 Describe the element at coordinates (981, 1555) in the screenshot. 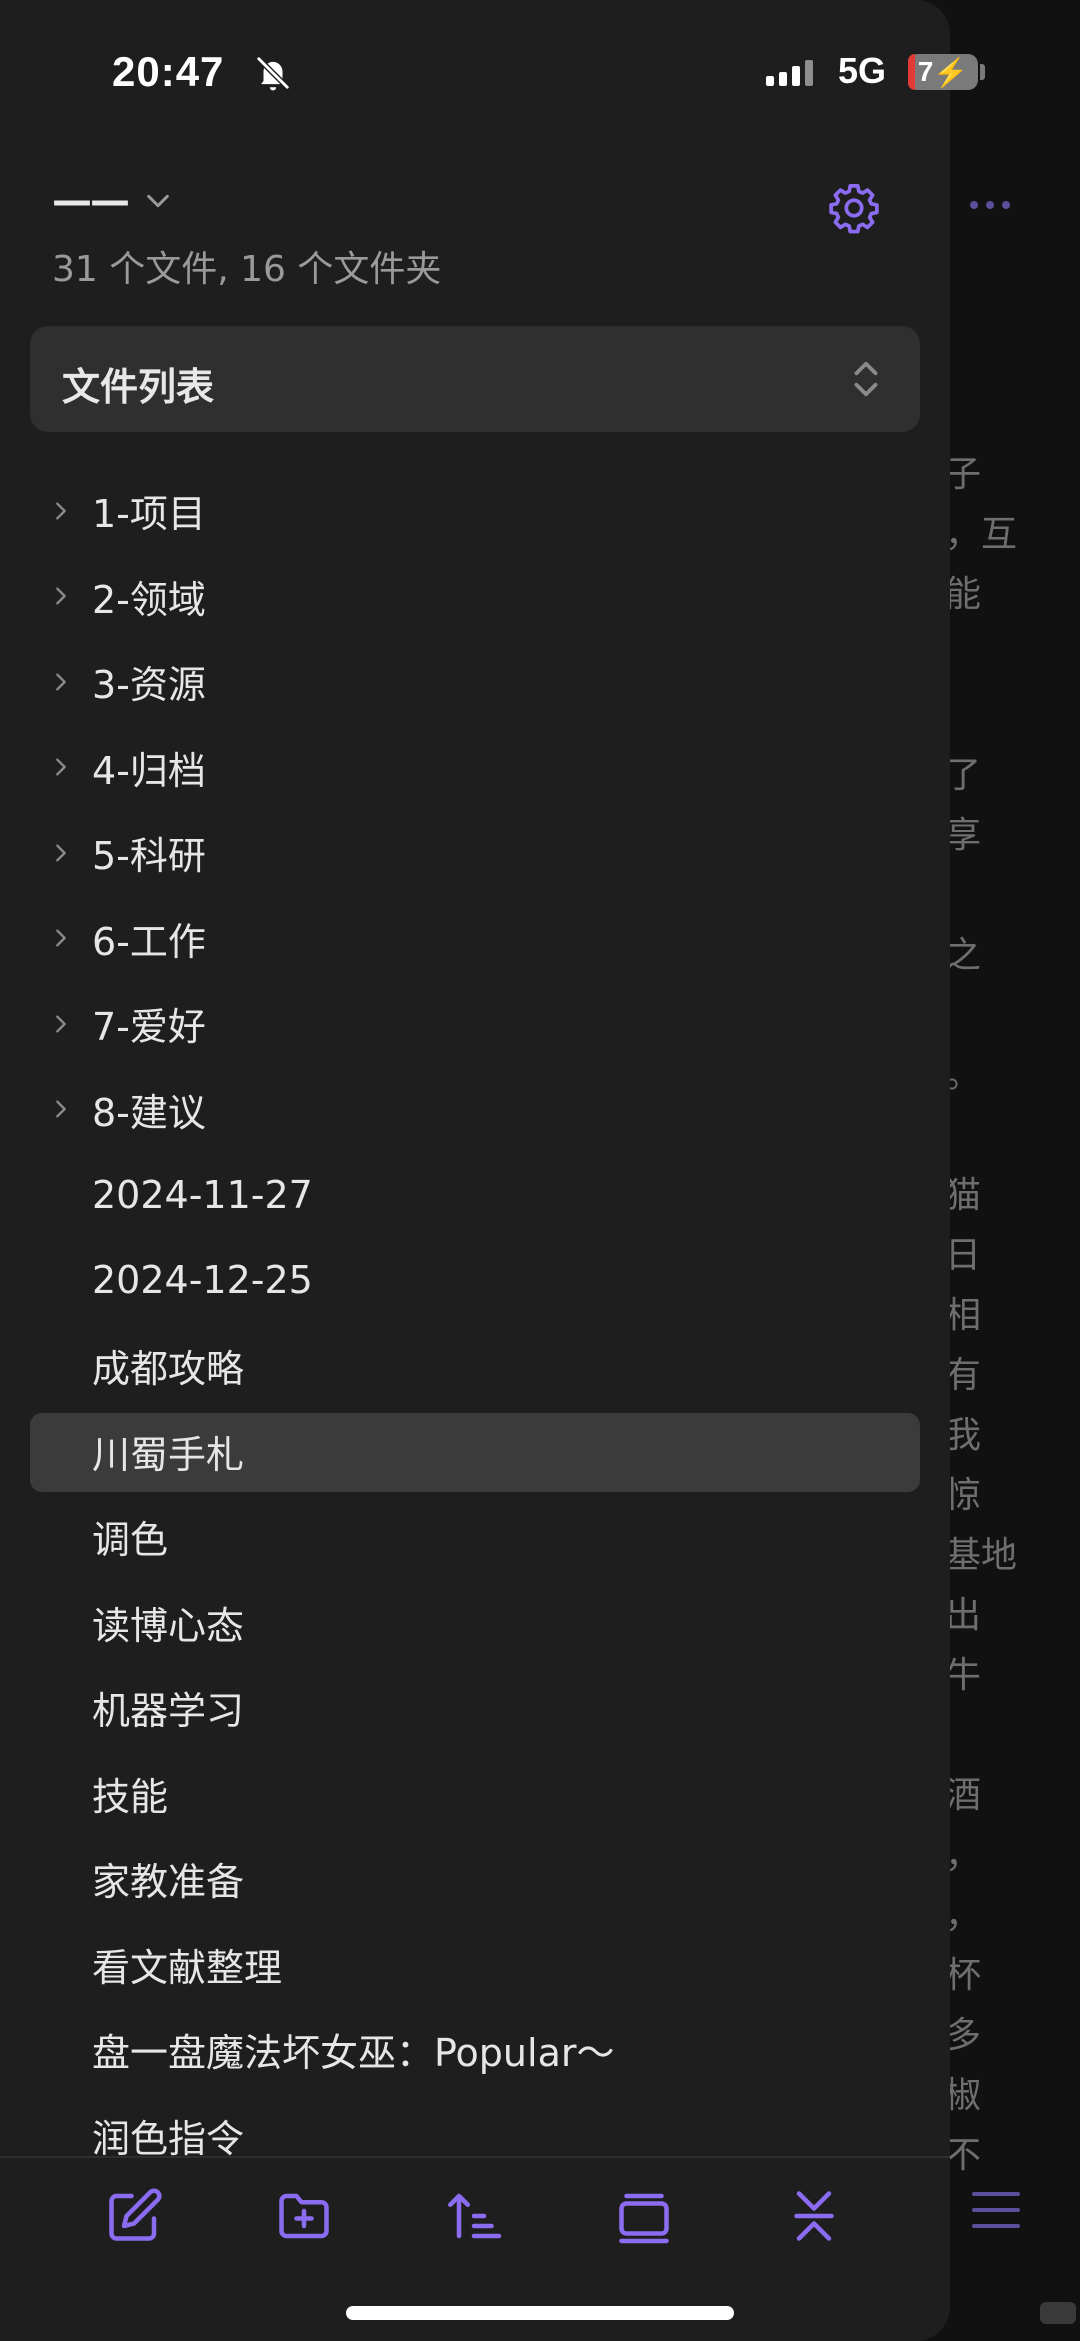

I see `bg-text: 基地` at that location.